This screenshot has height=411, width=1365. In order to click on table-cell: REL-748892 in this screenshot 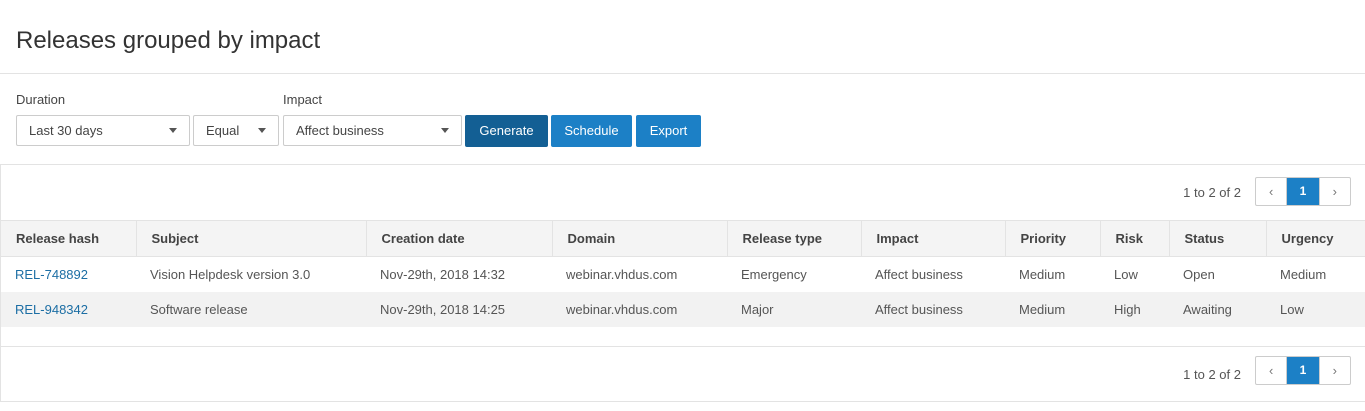, I will do `click(68, 274)`.